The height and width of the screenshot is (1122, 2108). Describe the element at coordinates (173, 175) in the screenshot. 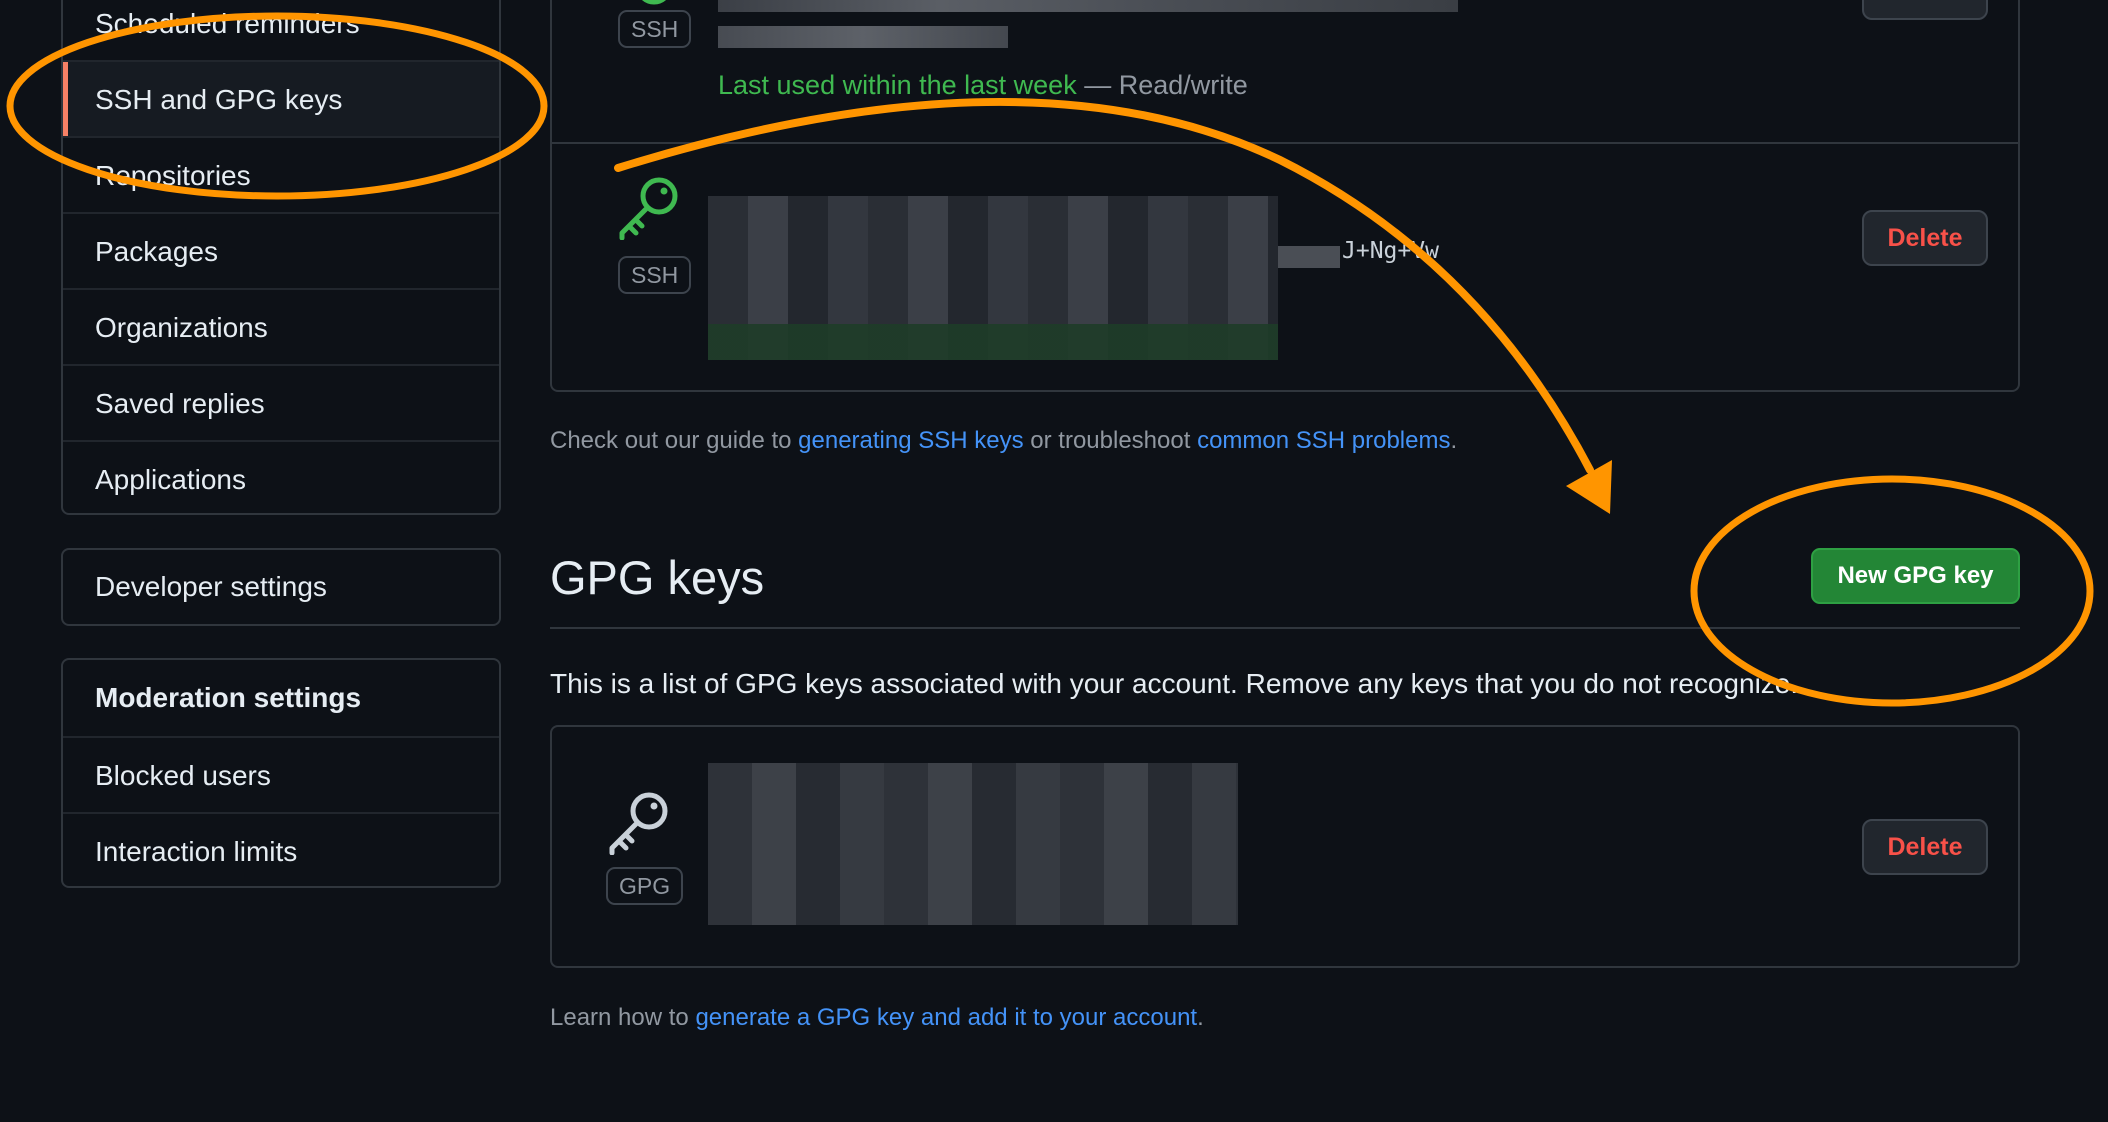

I see `sidebar-item-label: Repositories` at that location.